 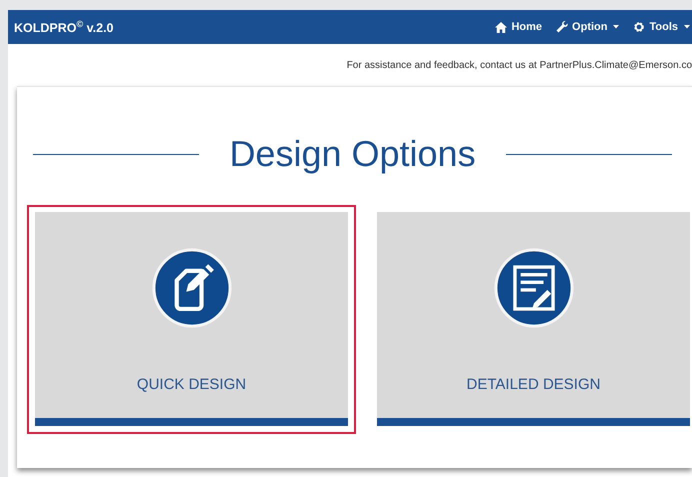 What do you see at coordinates (639, 27) in the screenshot?
I see `gear-icon` at bounding box center [639, 27].